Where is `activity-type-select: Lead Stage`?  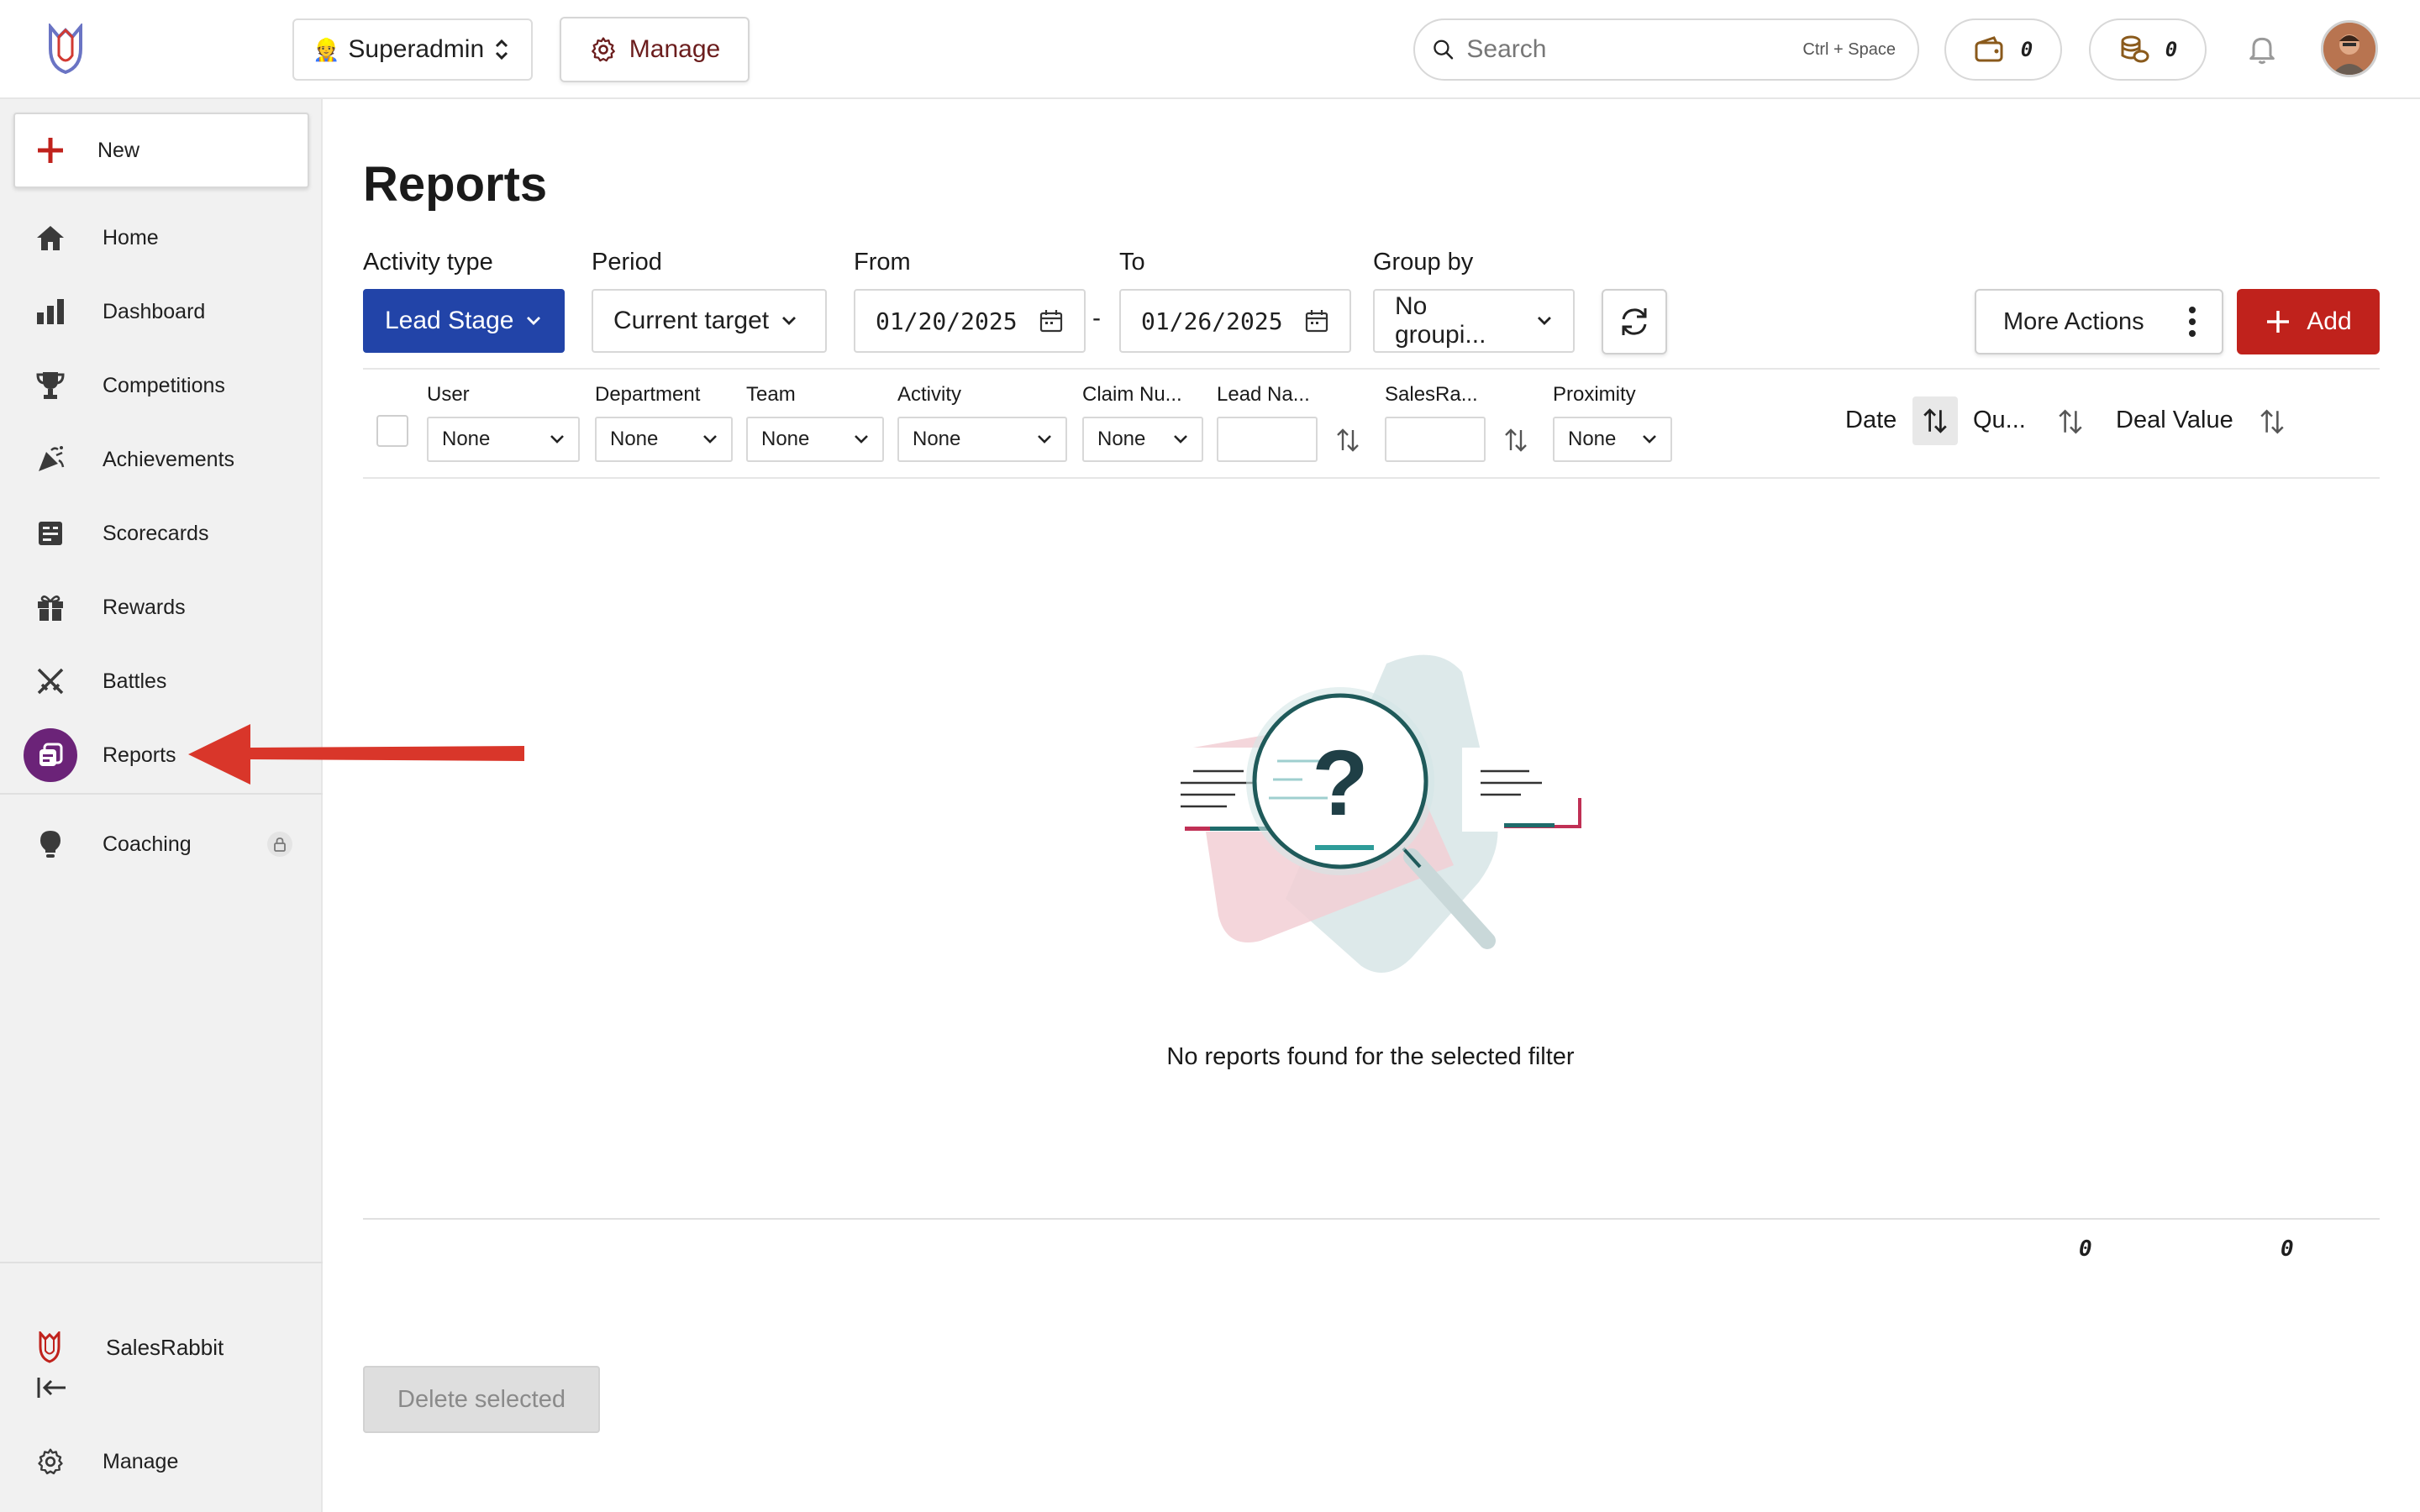
activity-type-select: Lead Stage is located at coordinates (464, 321).